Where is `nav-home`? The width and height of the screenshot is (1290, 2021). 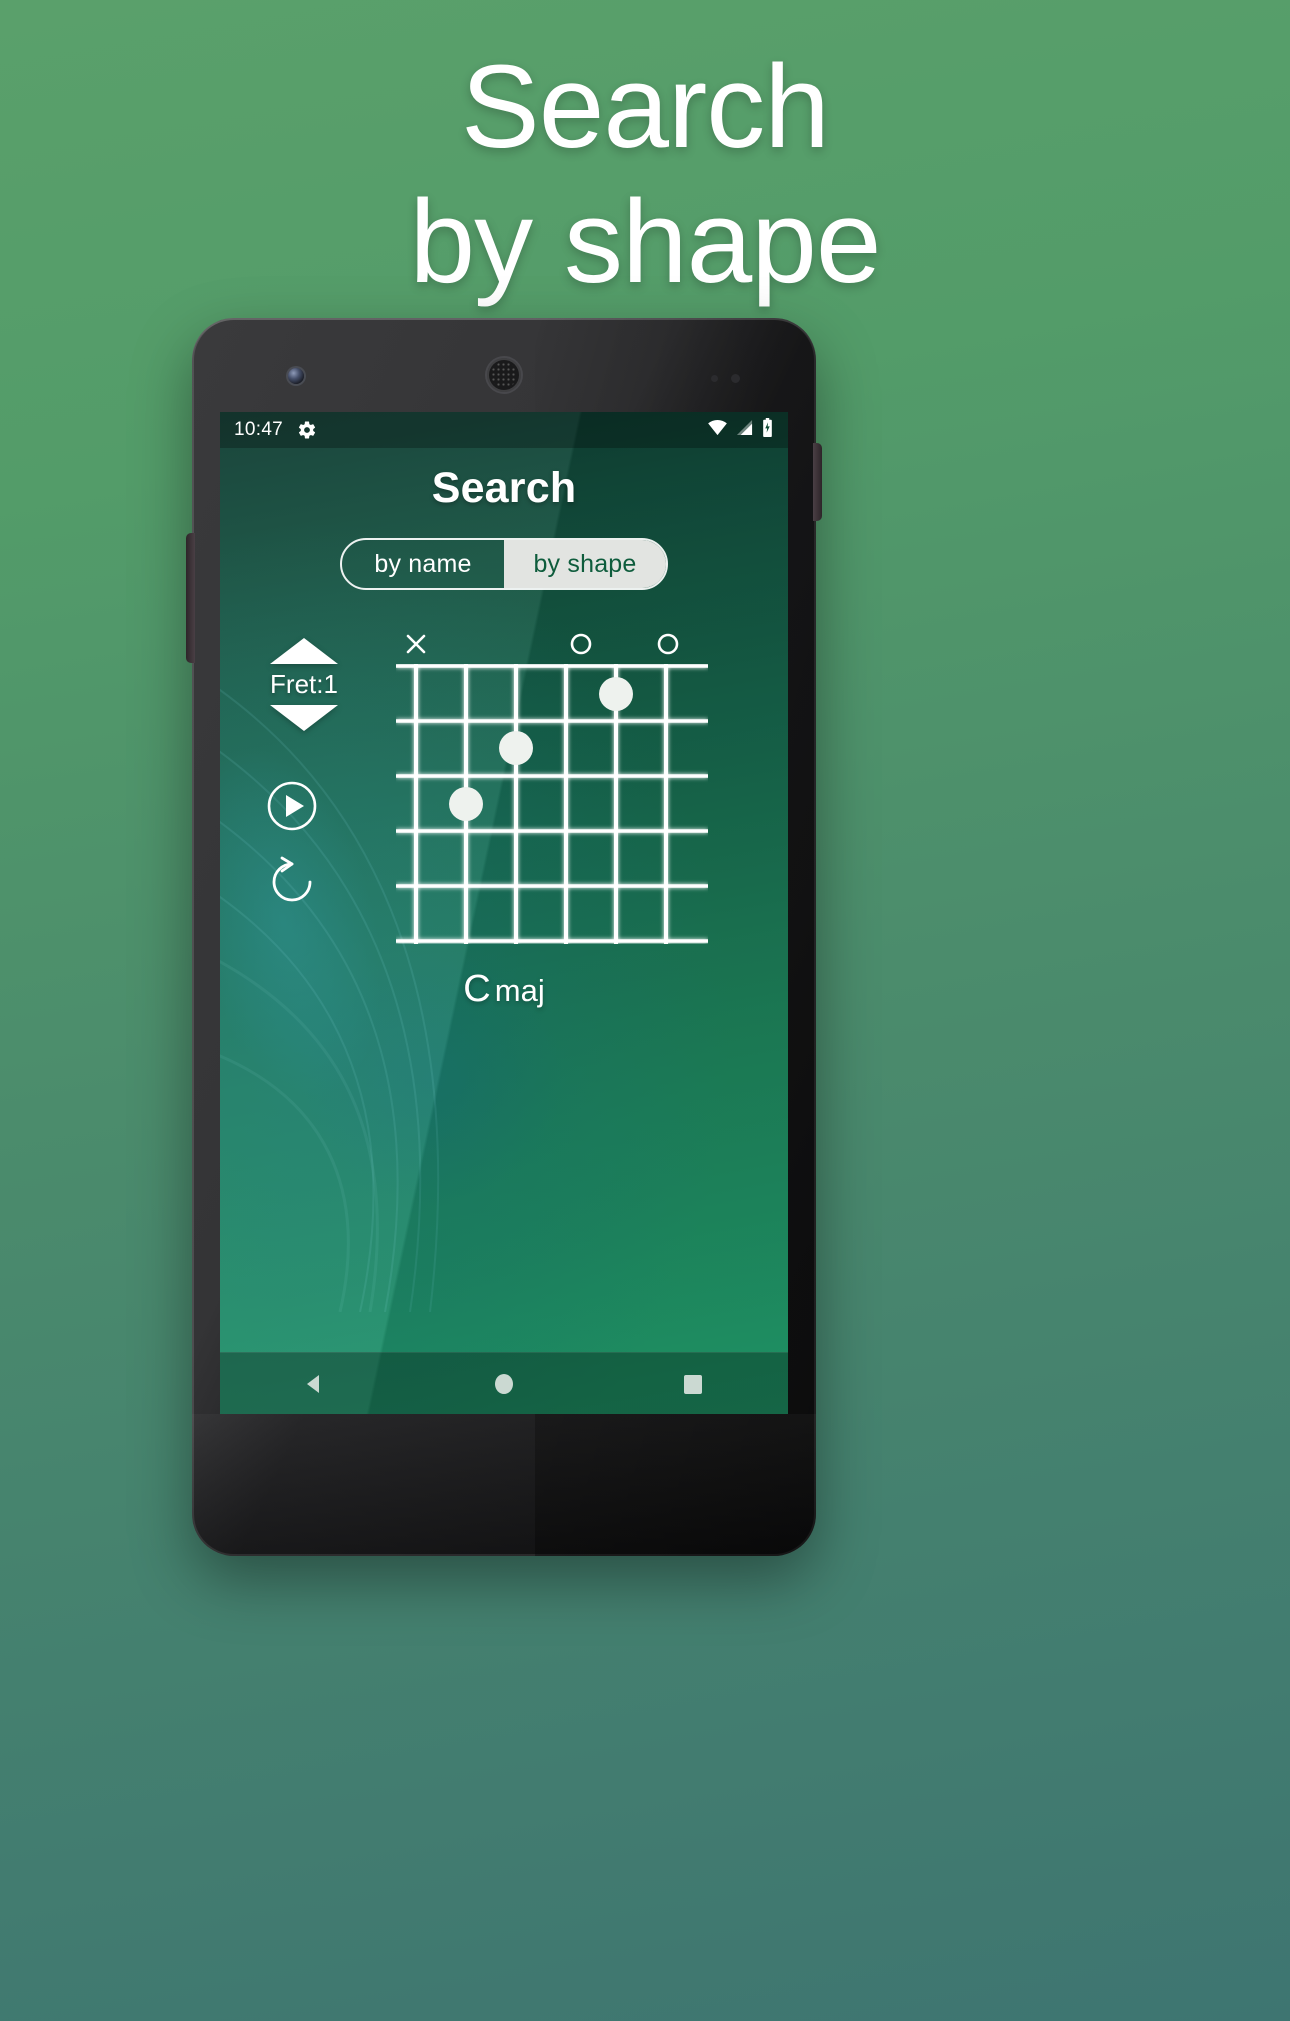
nav-home is located at coordinates (504, 1384).